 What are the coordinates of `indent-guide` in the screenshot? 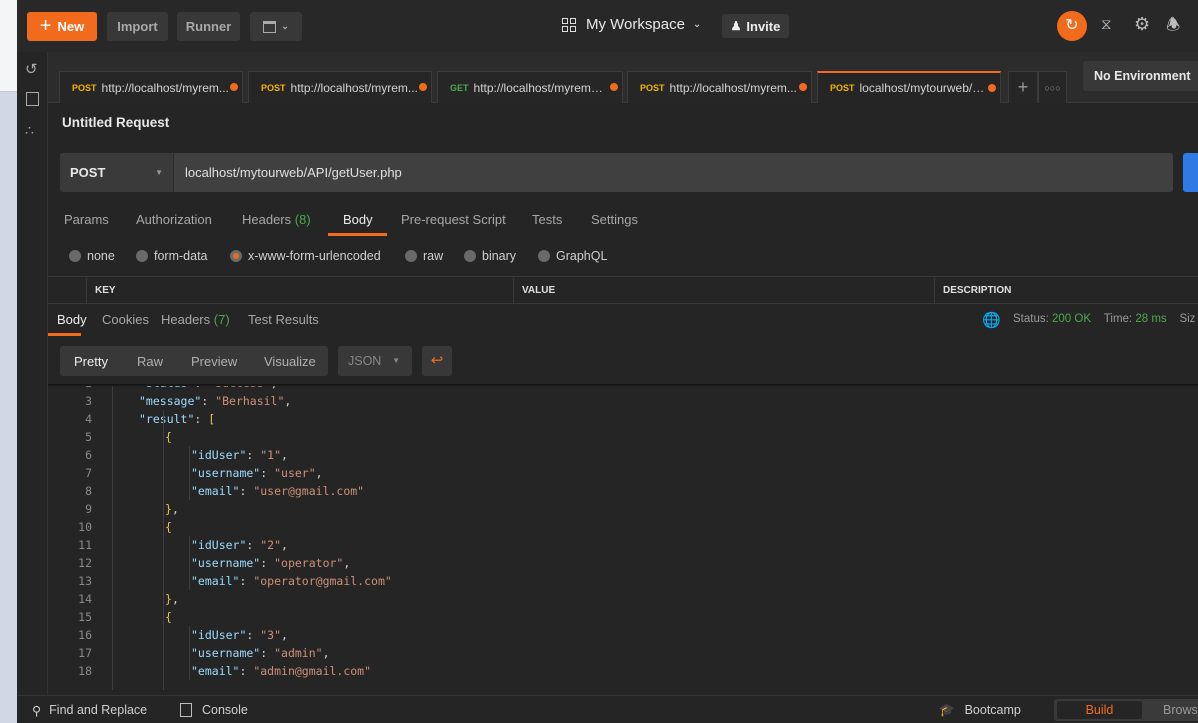 It's located at (189, 473).